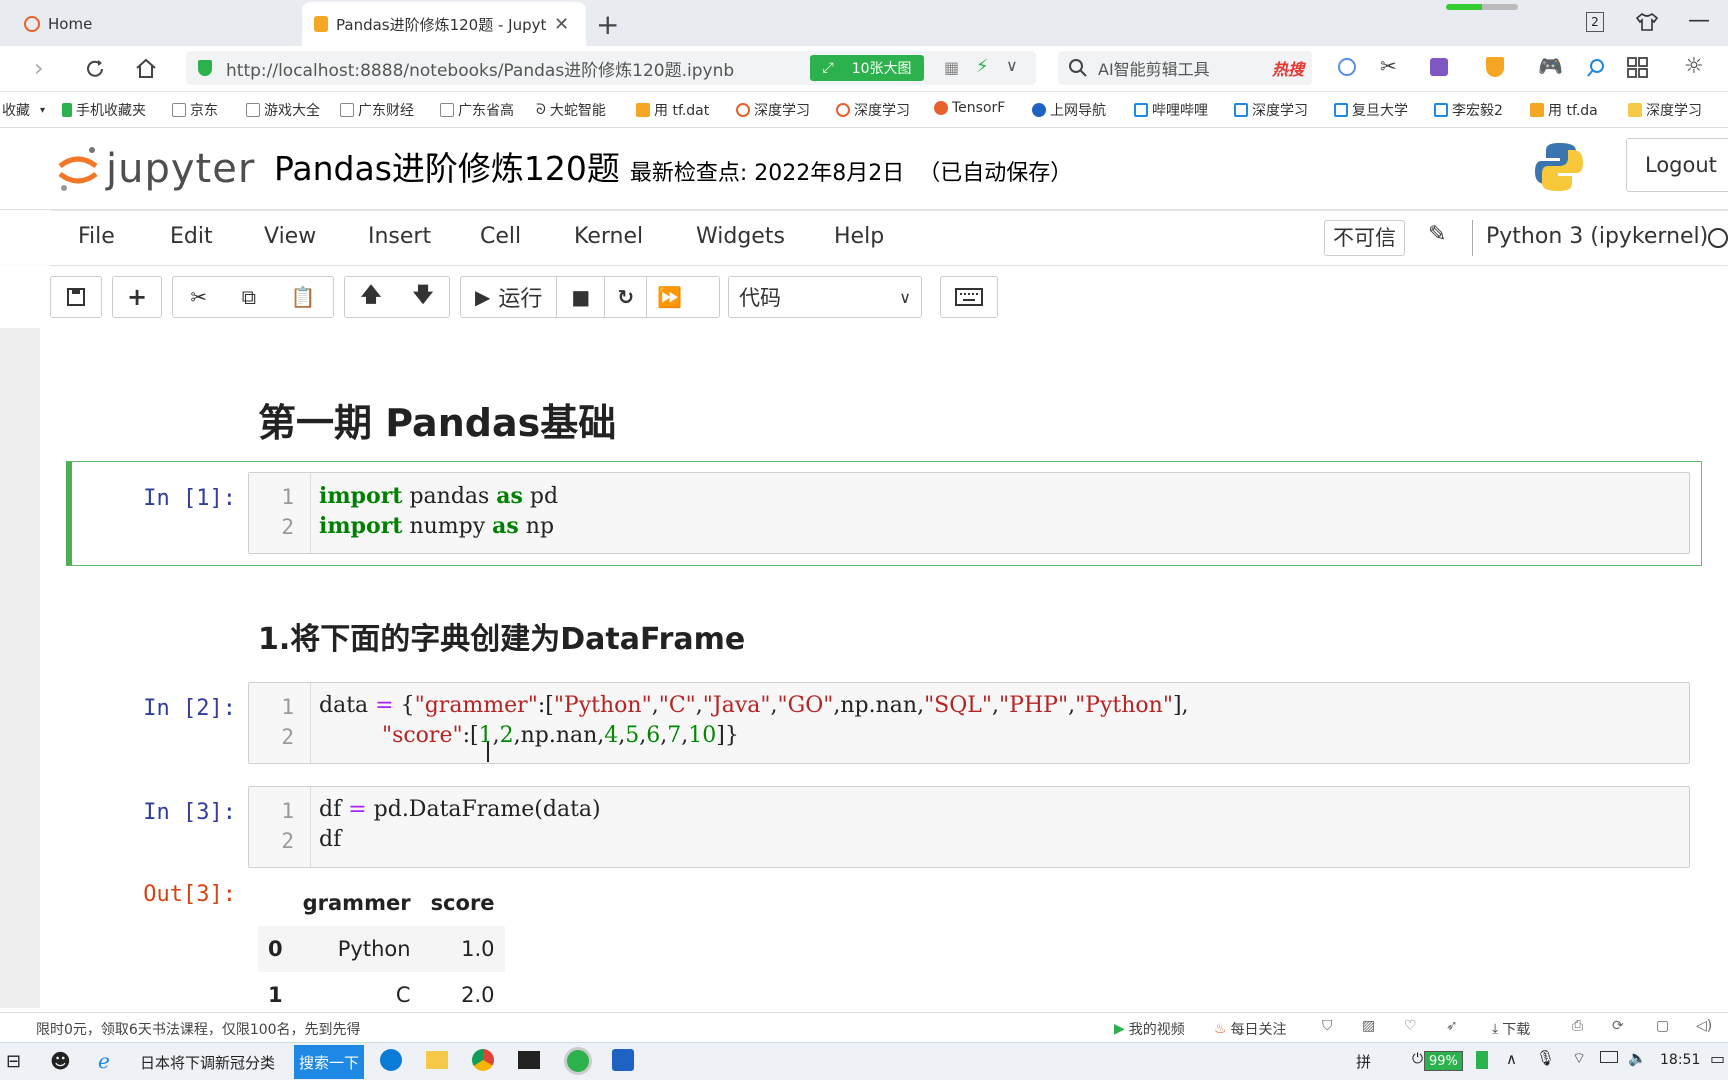  What do you see at coordinates (157, 24) in the screenshot?
I see `tab-home: Home` at bounding box center [157, 24].